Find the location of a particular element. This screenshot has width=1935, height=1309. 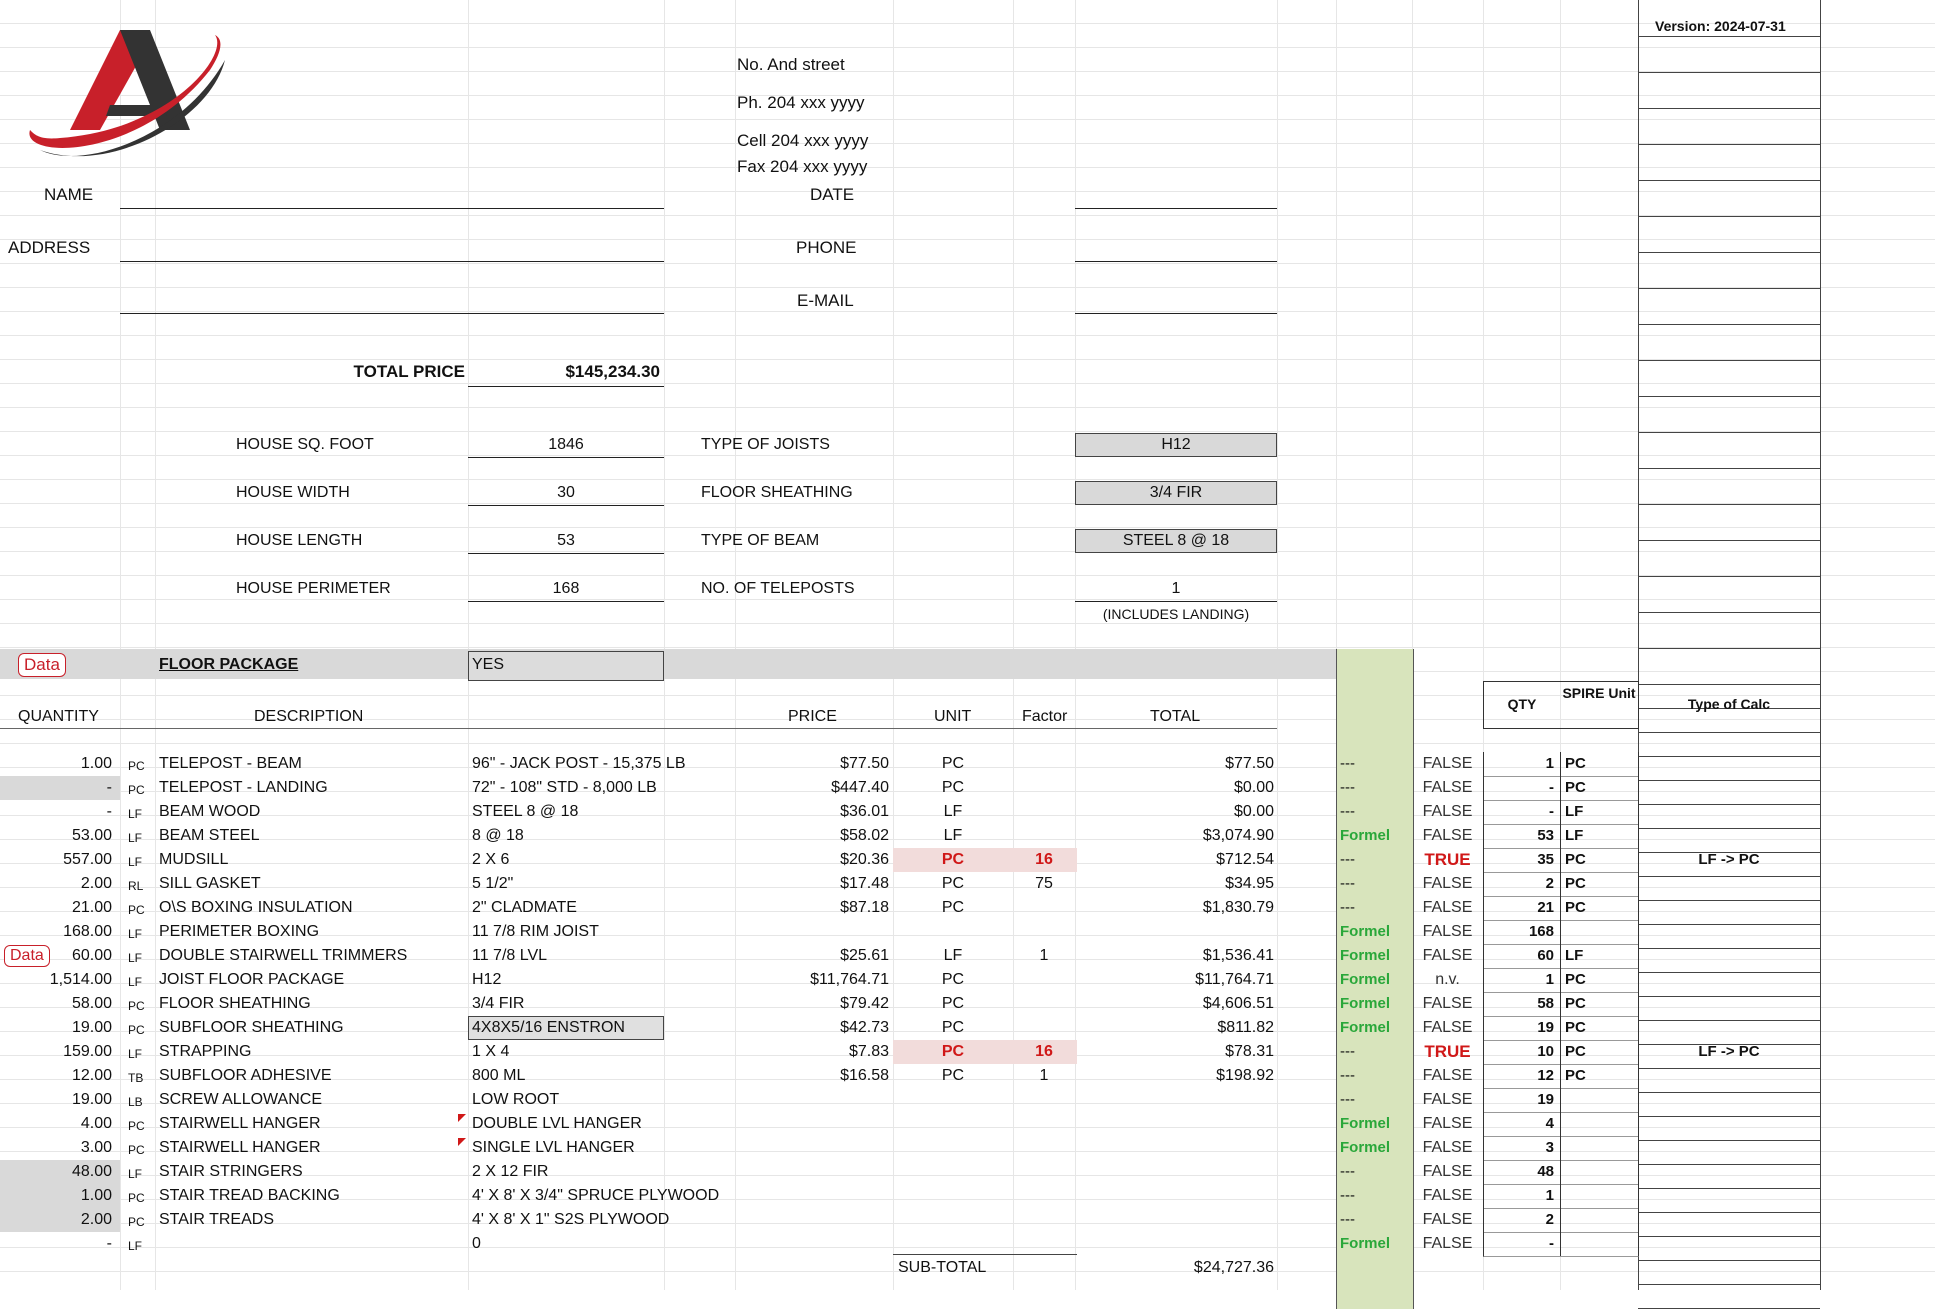

name-field is located at coordinates (392, 208).